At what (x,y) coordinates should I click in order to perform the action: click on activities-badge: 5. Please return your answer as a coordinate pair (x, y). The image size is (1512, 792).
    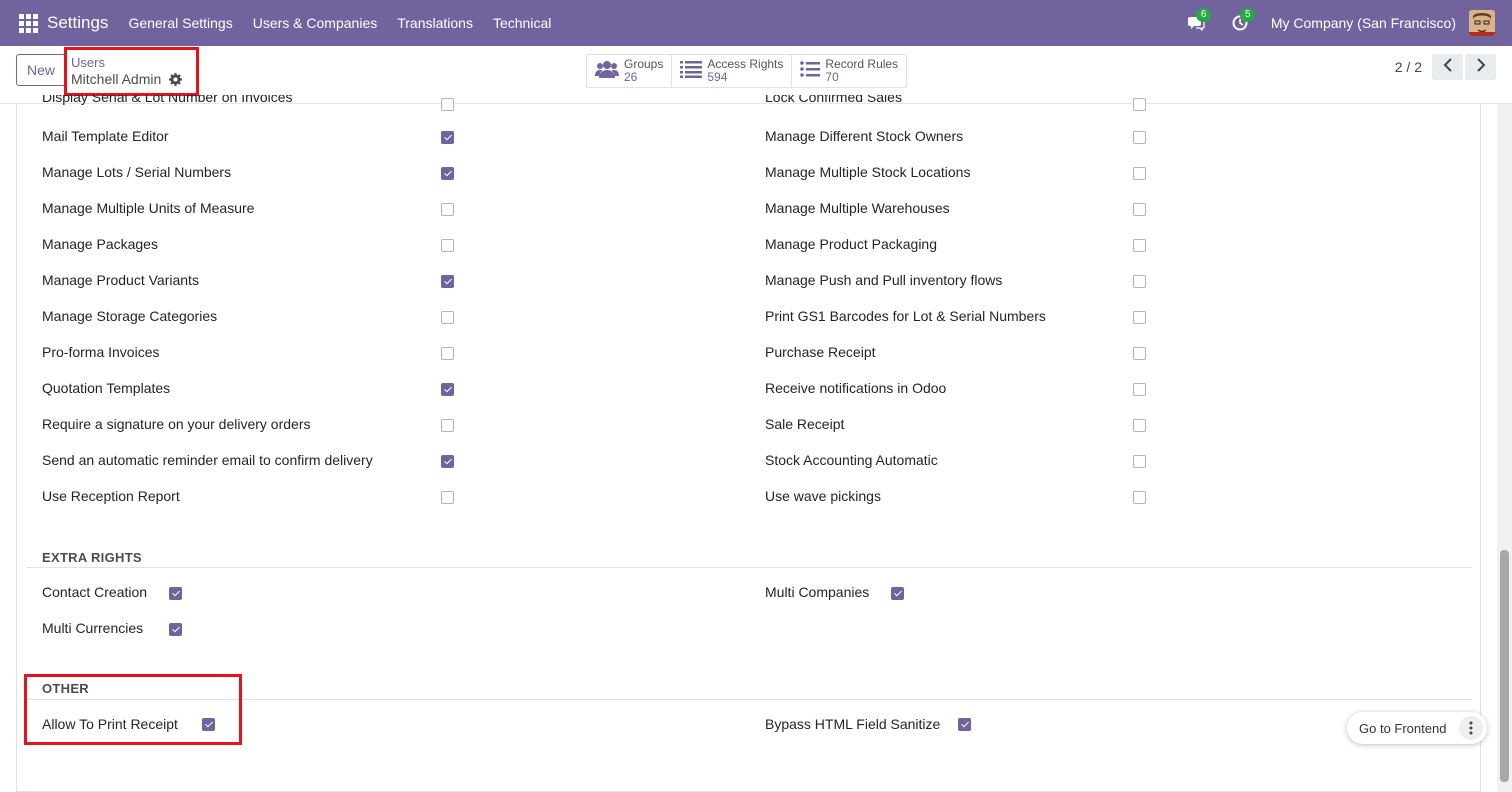
    Looking at the image, I should click on (1247, 15).